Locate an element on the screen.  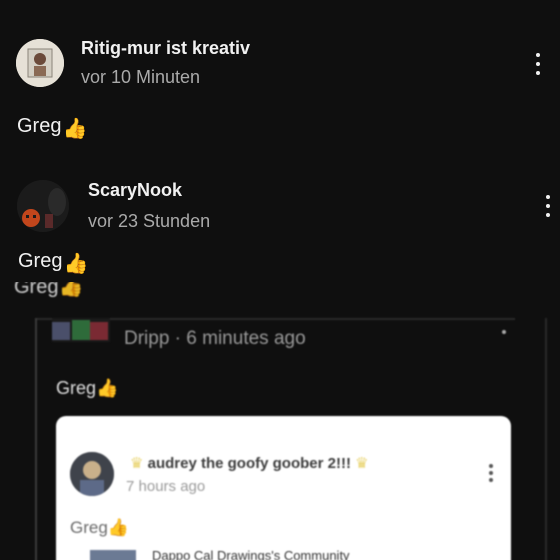
partial-text: Greg👍 is located at coordinates (48, 290).